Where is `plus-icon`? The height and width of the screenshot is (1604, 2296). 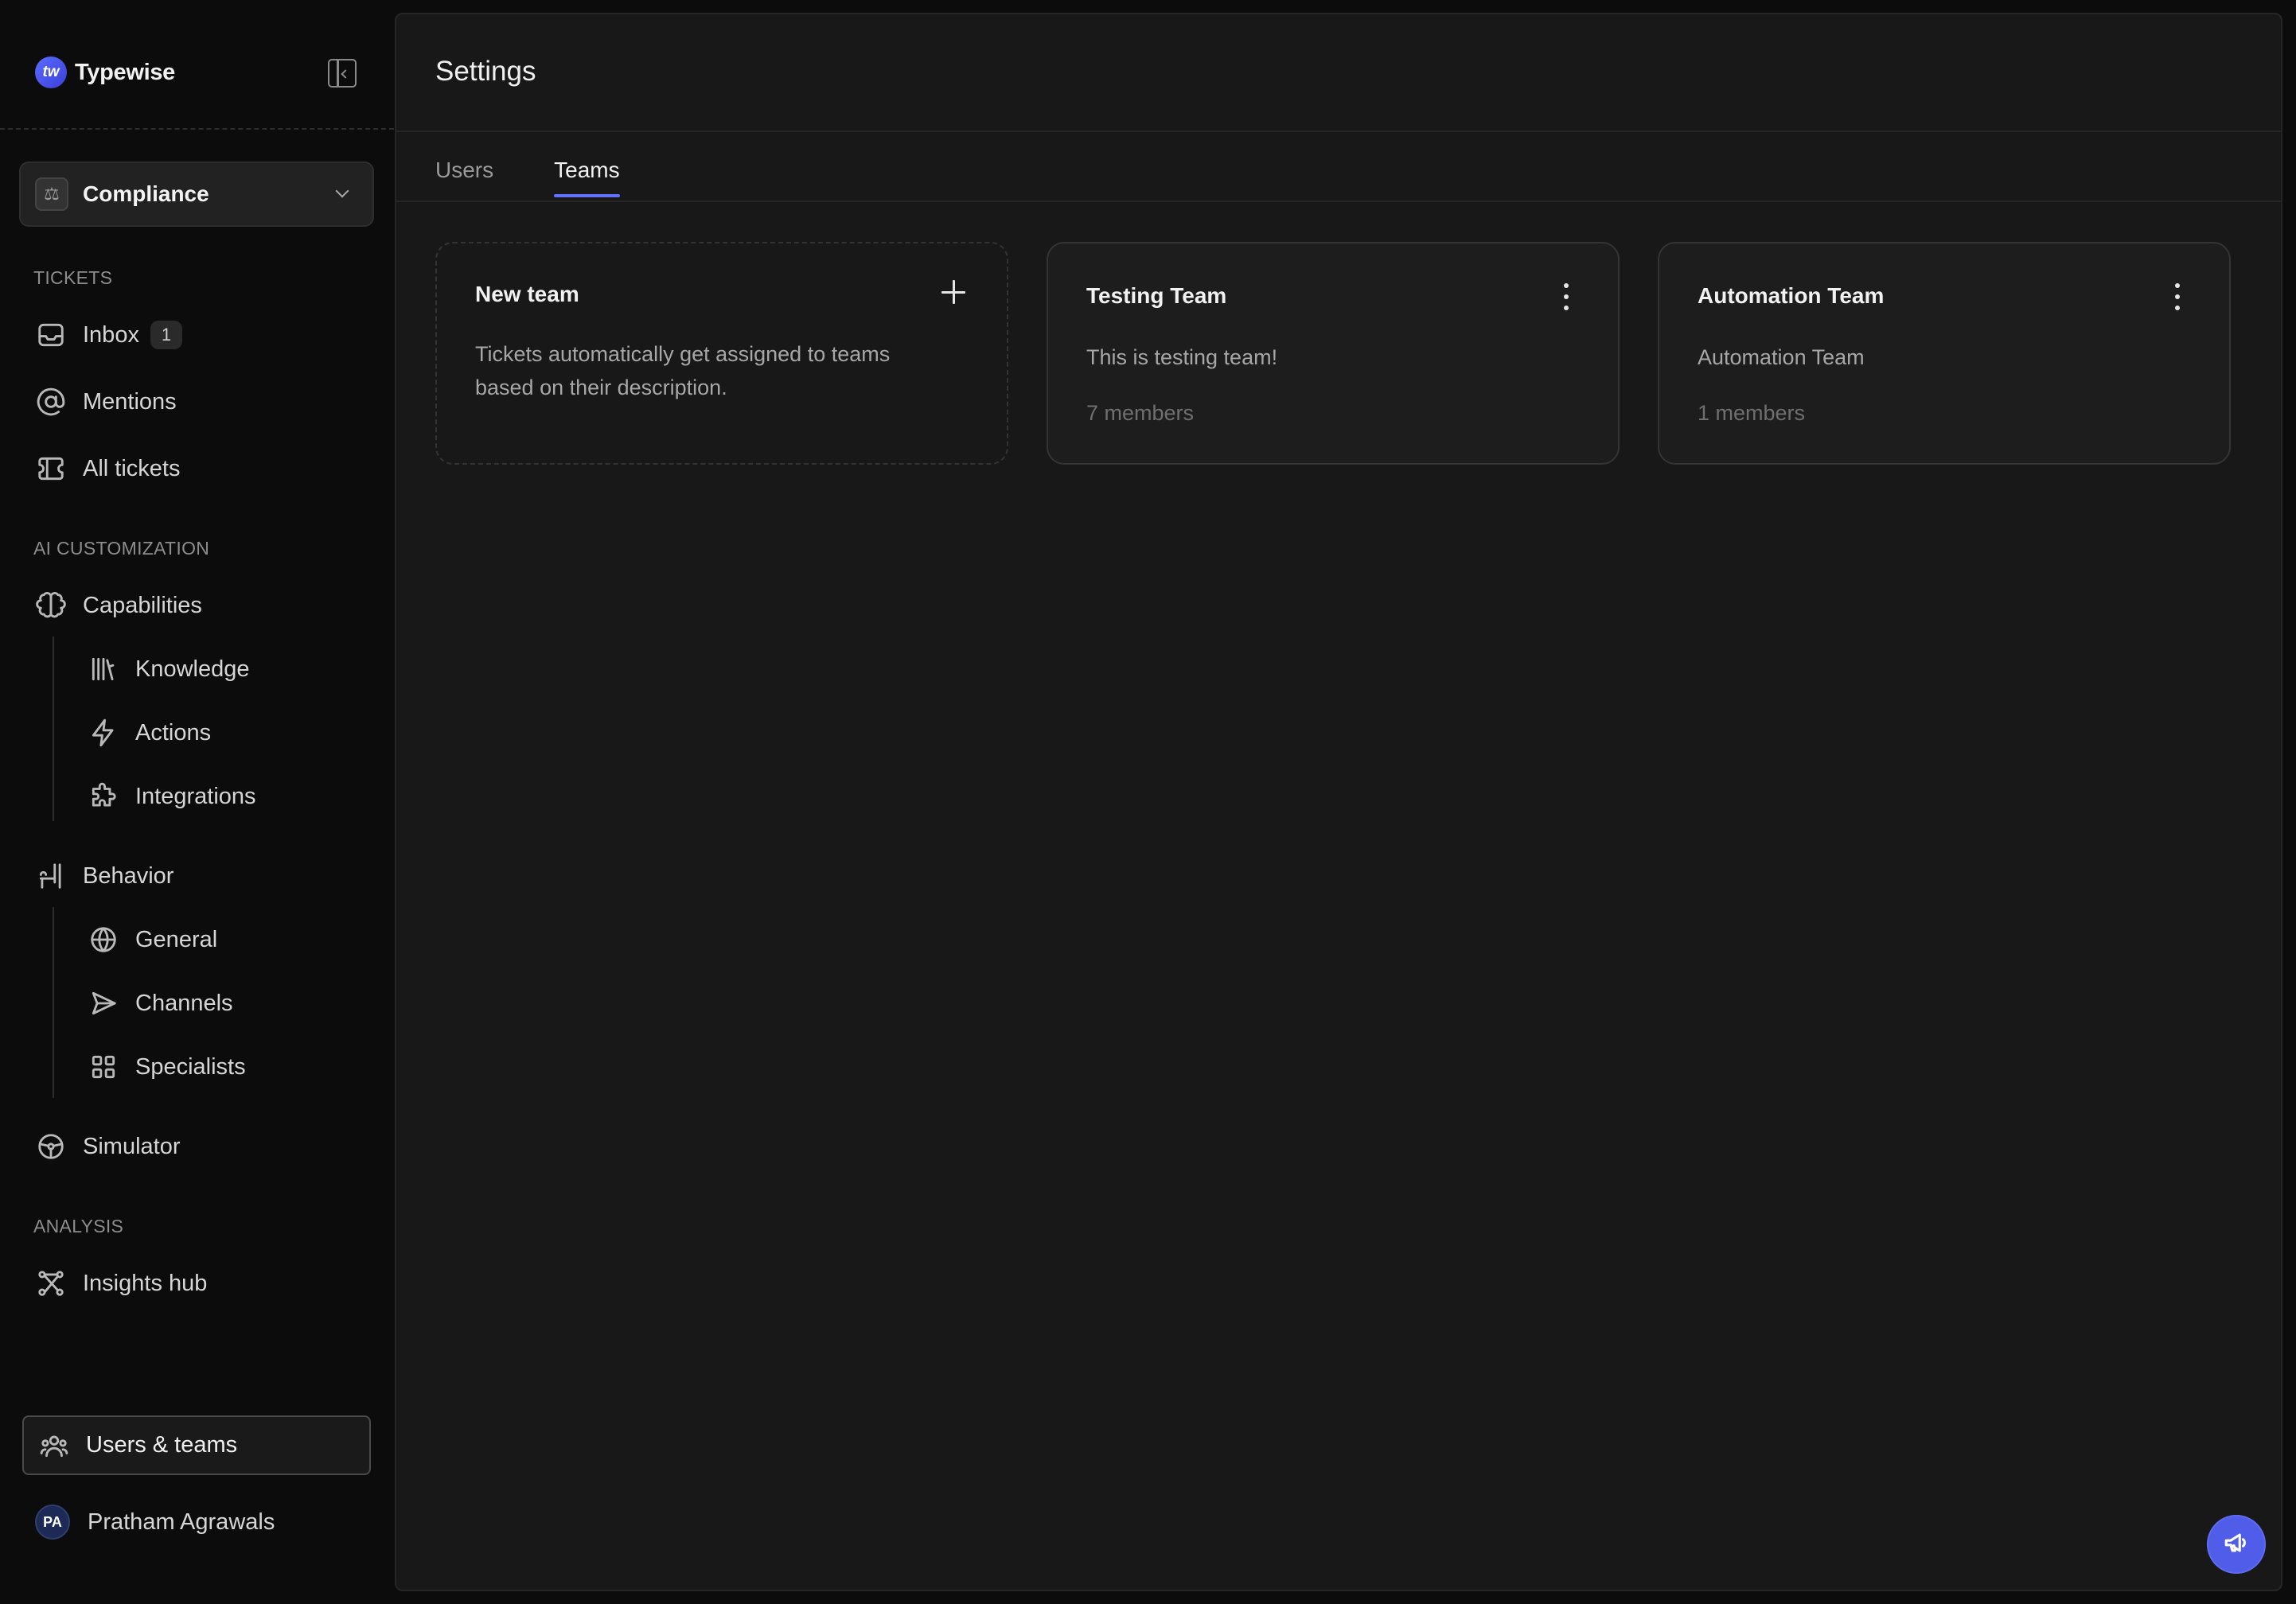 plus-icon is located at coordinates (954, 292).